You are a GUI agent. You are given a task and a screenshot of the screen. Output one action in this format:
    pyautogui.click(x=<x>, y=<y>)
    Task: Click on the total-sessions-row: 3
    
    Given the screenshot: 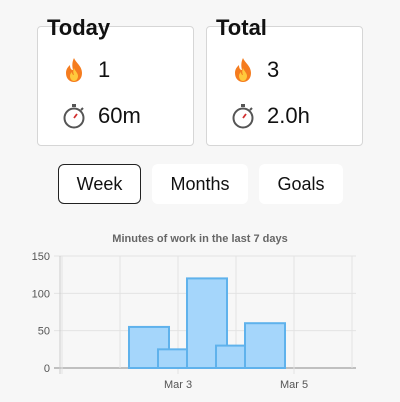 What is the action you would take?
    pyautogui.click(x=255, y=70)
    